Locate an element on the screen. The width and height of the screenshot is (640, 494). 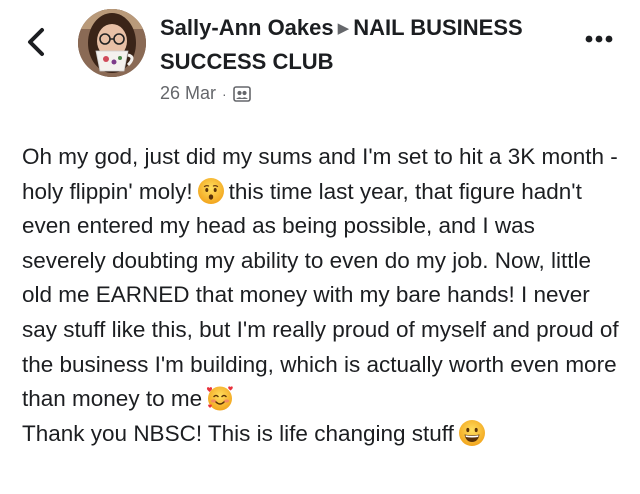
date-row: 26 Mar · is located at coordinates (360, 93).